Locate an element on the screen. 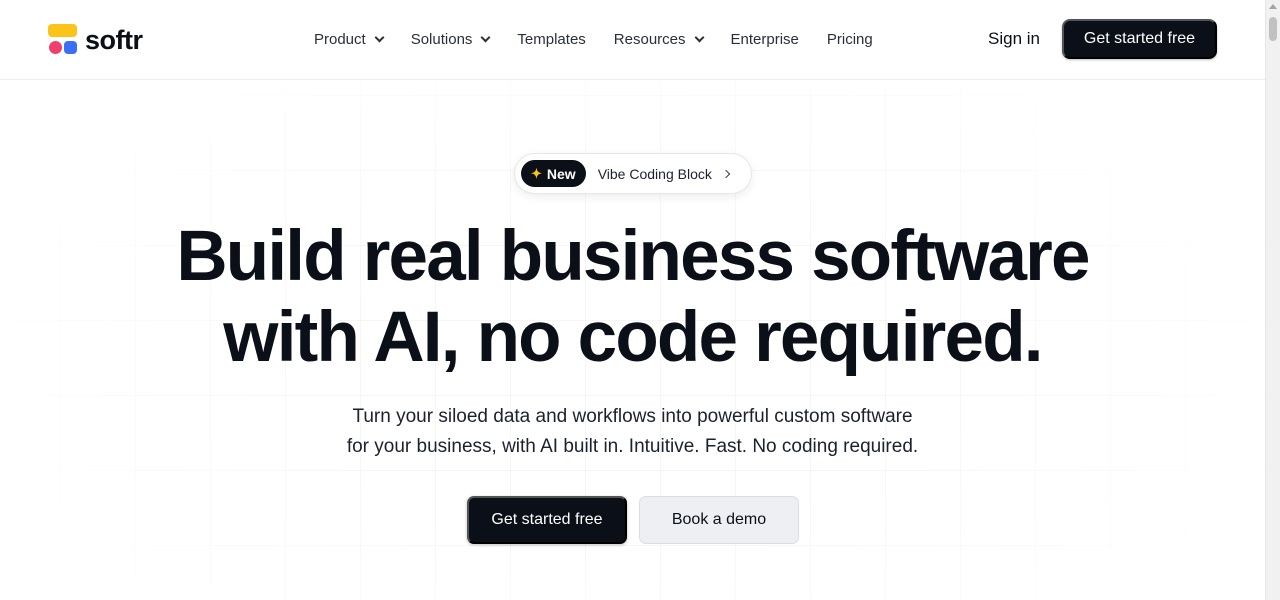  sign-in-link: Sign in is located at coordinates (1014, 39).